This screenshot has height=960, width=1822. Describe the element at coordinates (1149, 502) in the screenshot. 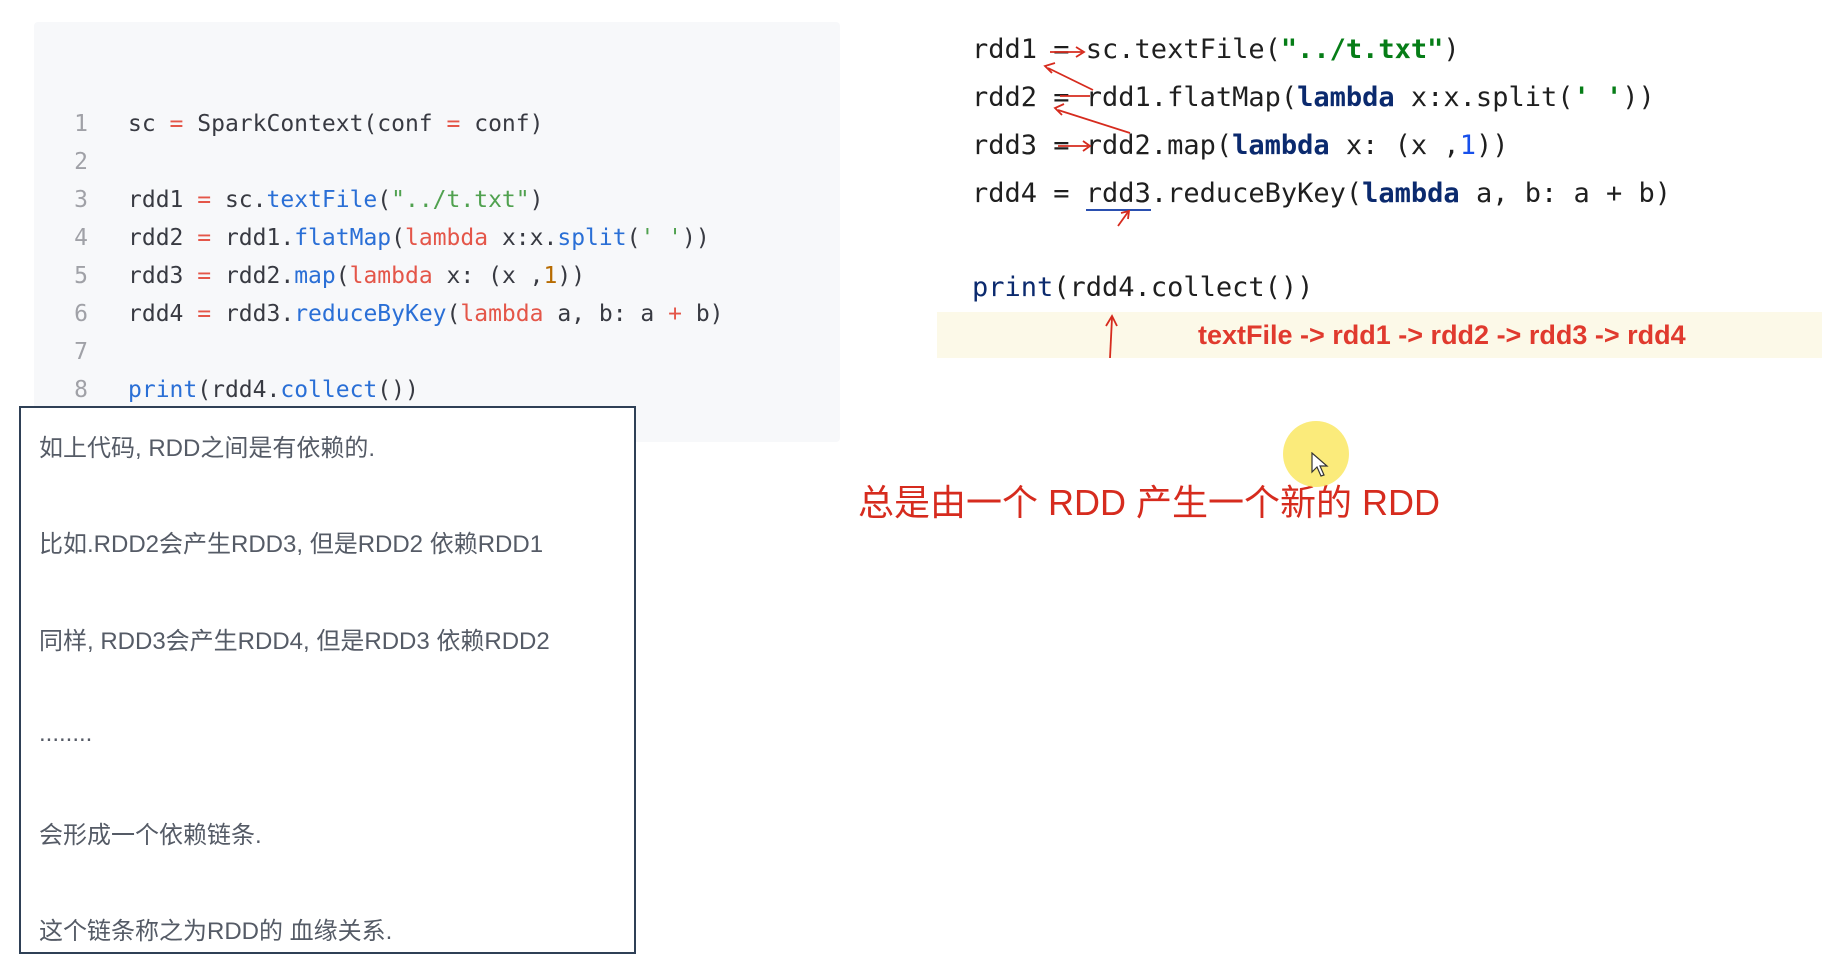

I see `summary-annotation: 总是由一个 RDD 产生一个新的 RDD` at that location.